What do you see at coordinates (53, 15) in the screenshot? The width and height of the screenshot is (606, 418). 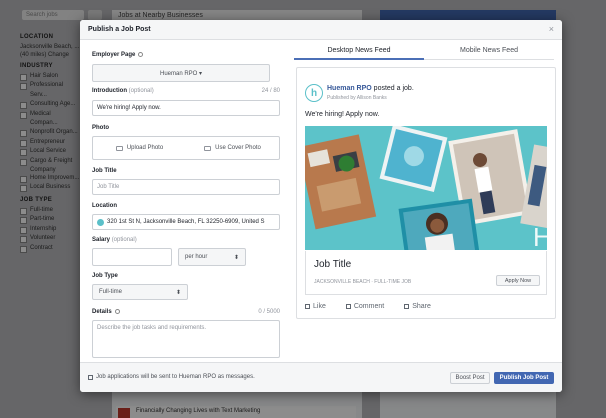 I see `bg-search-input: Search jobs` at bounding box center [53, 15].